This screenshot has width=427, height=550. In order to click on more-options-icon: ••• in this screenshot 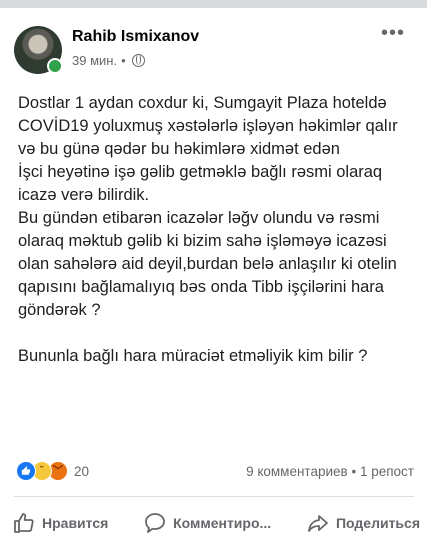, I will do `click(393, 33)`.